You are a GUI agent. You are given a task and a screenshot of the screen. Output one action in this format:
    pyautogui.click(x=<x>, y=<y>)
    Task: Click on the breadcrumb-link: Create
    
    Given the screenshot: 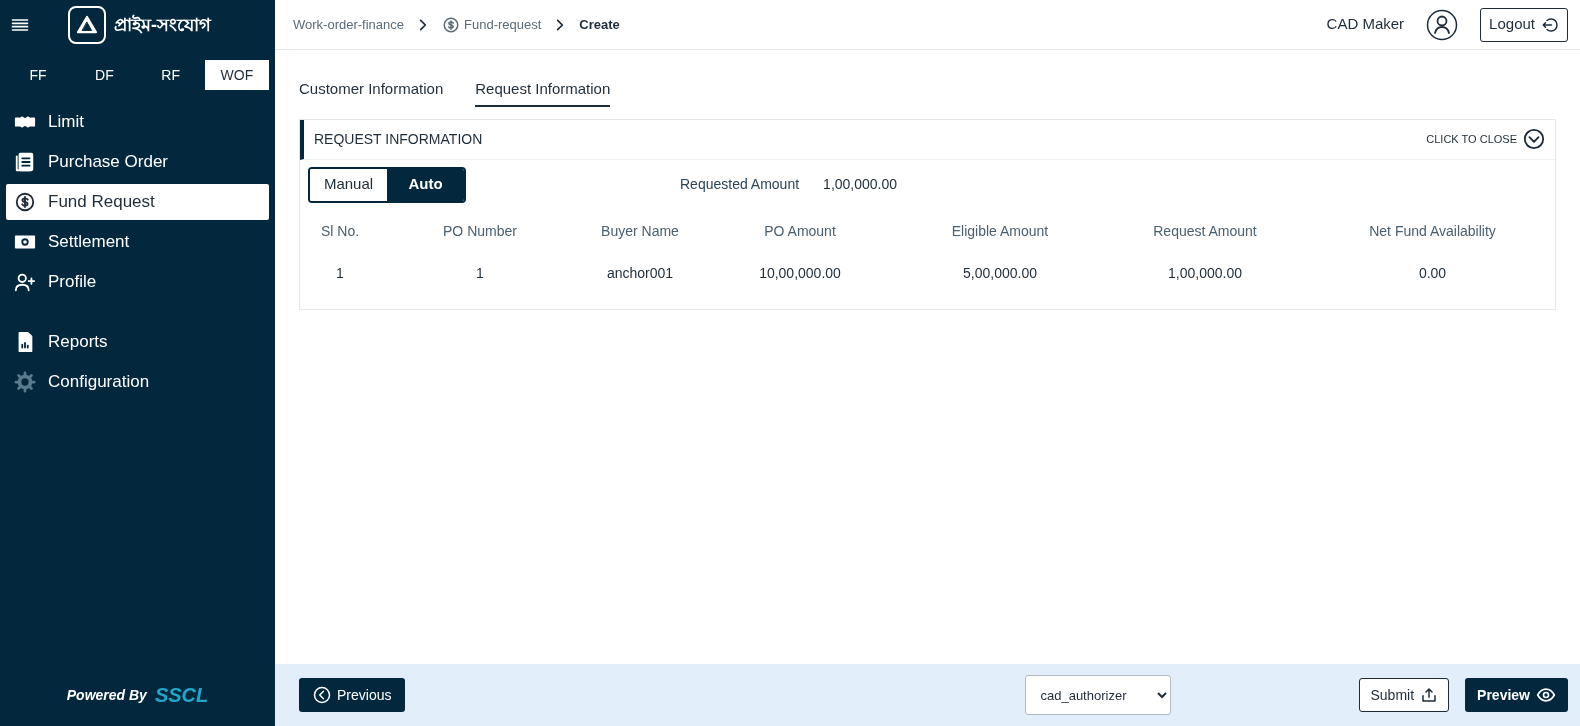 What is the action you would take?
    pyautogui.click(x=599, y=24)
    